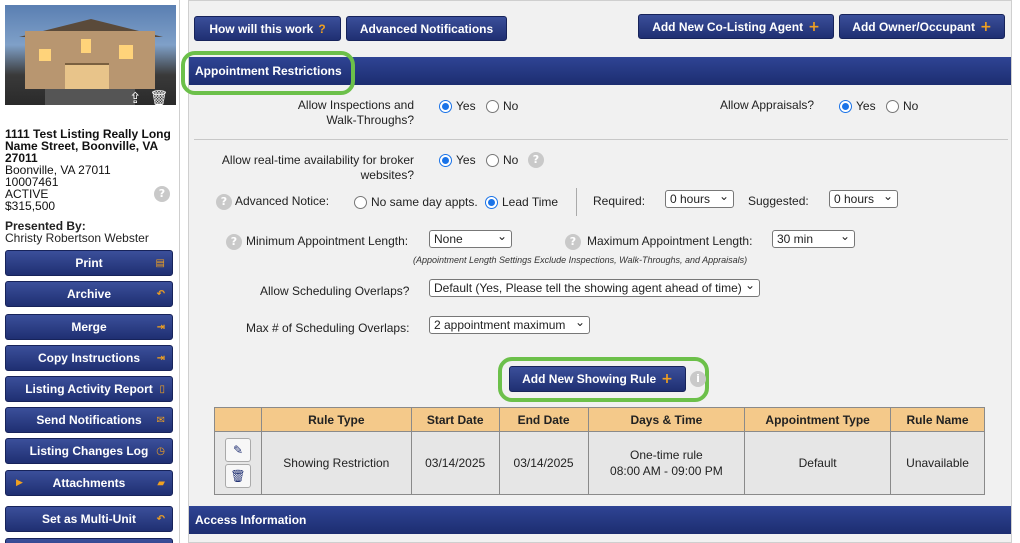  I want to click on attachments-label: Attachments, so click(89, 483).